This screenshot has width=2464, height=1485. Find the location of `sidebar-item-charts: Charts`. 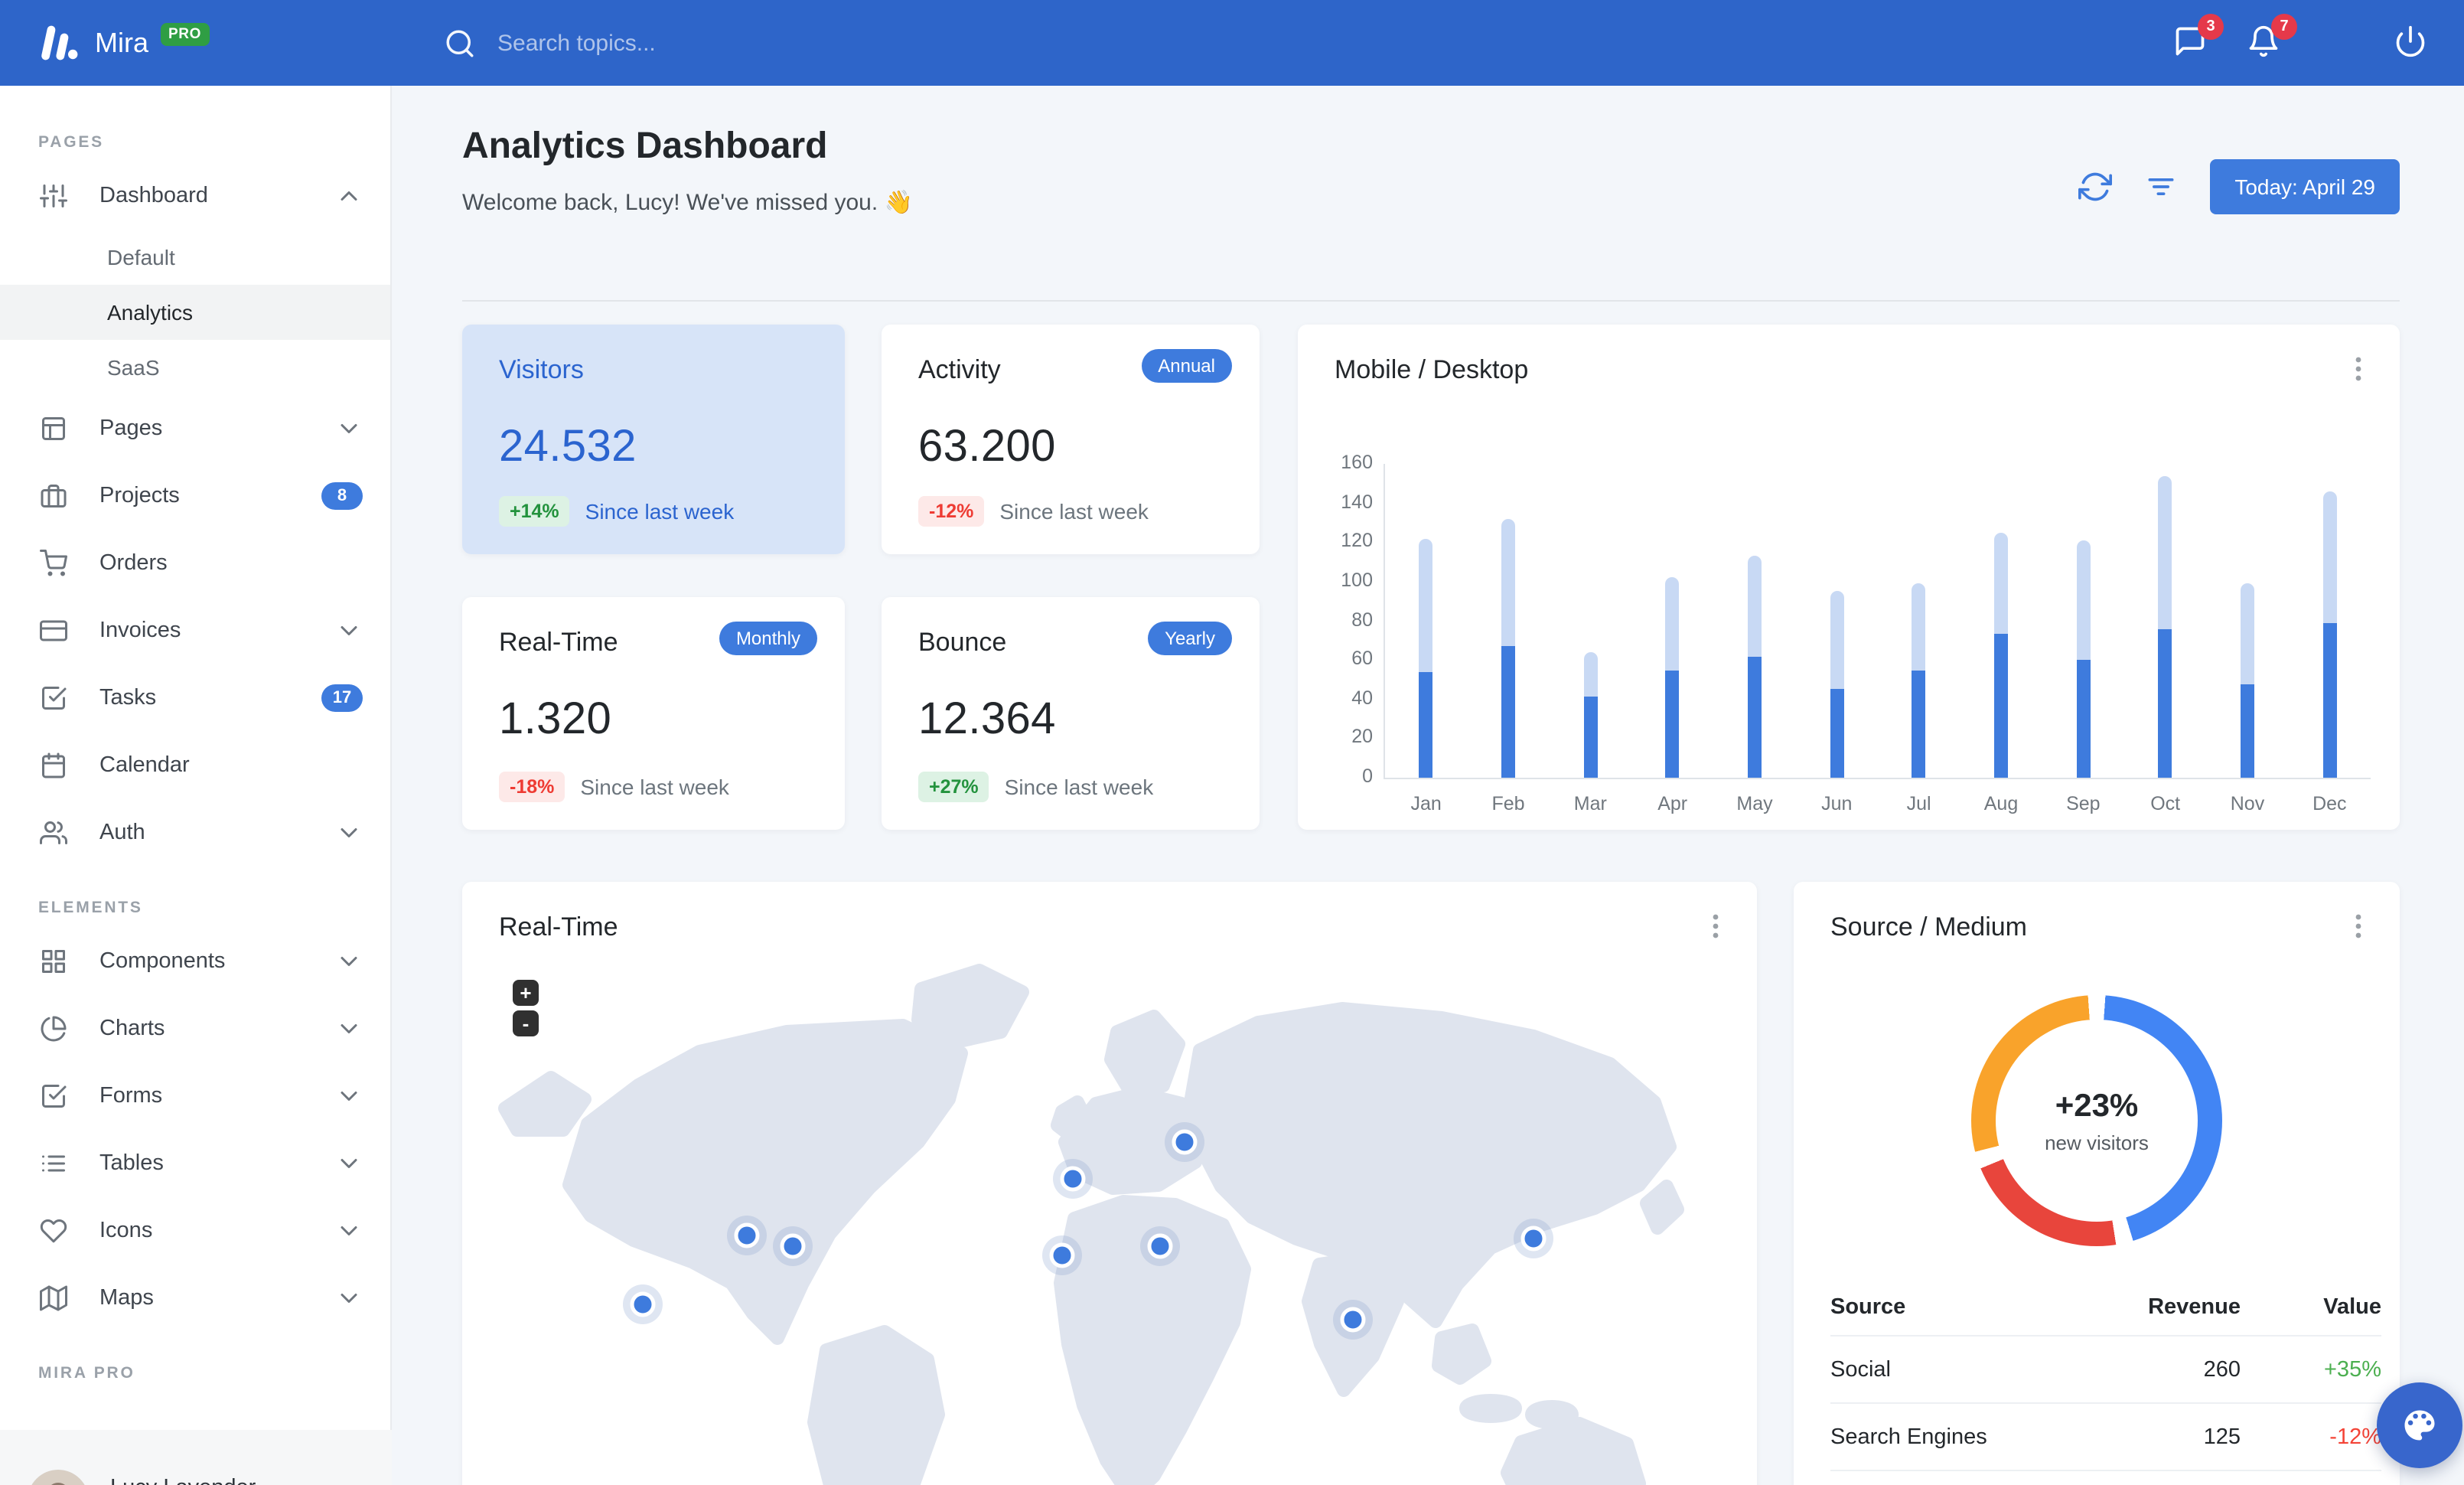

sidebar-item-charts: Charts is located at coordinates (195, 1028).